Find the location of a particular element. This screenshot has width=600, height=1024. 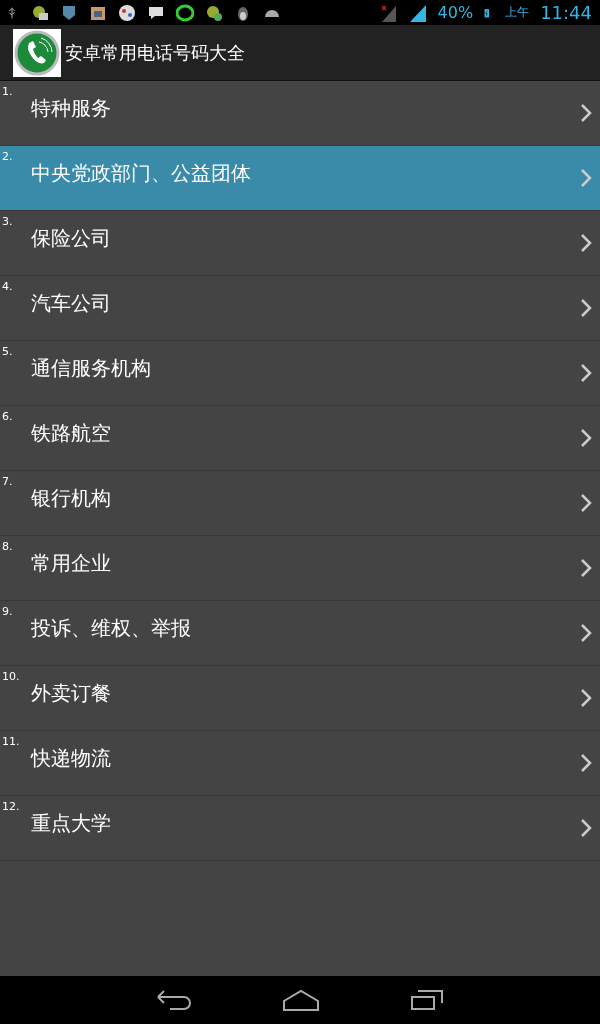

category-label: 铁路航空 is located at coordinates (71, 433).